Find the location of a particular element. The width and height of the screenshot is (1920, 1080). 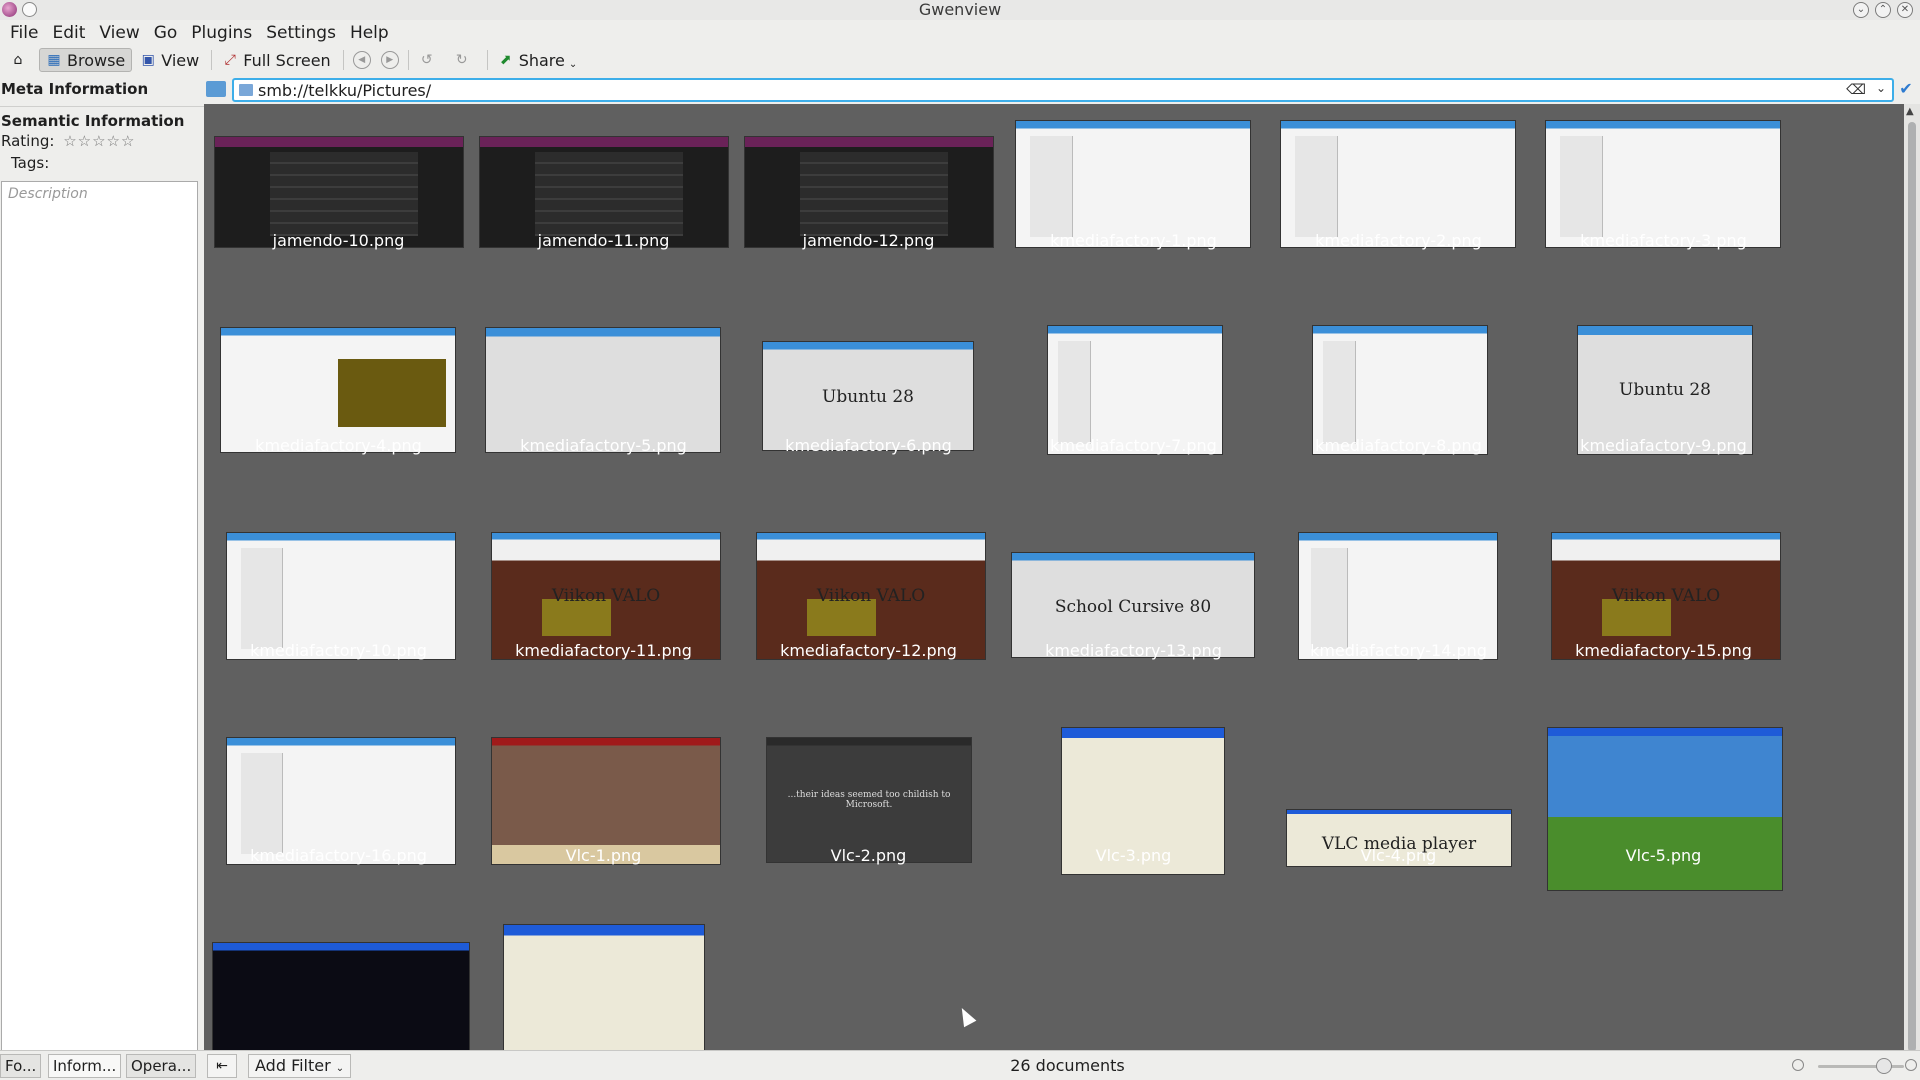

folder-places-icon is located at coordinates (216, 89).